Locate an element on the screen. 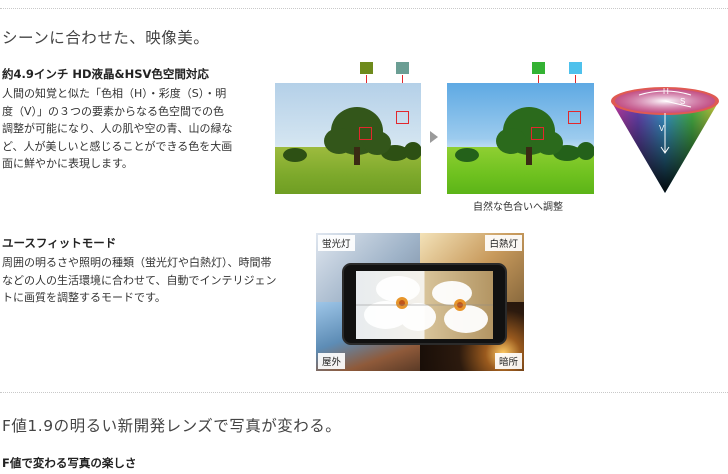  section1-title: シーンに合わせた、映像美。 is located at coordinates (106, 38).